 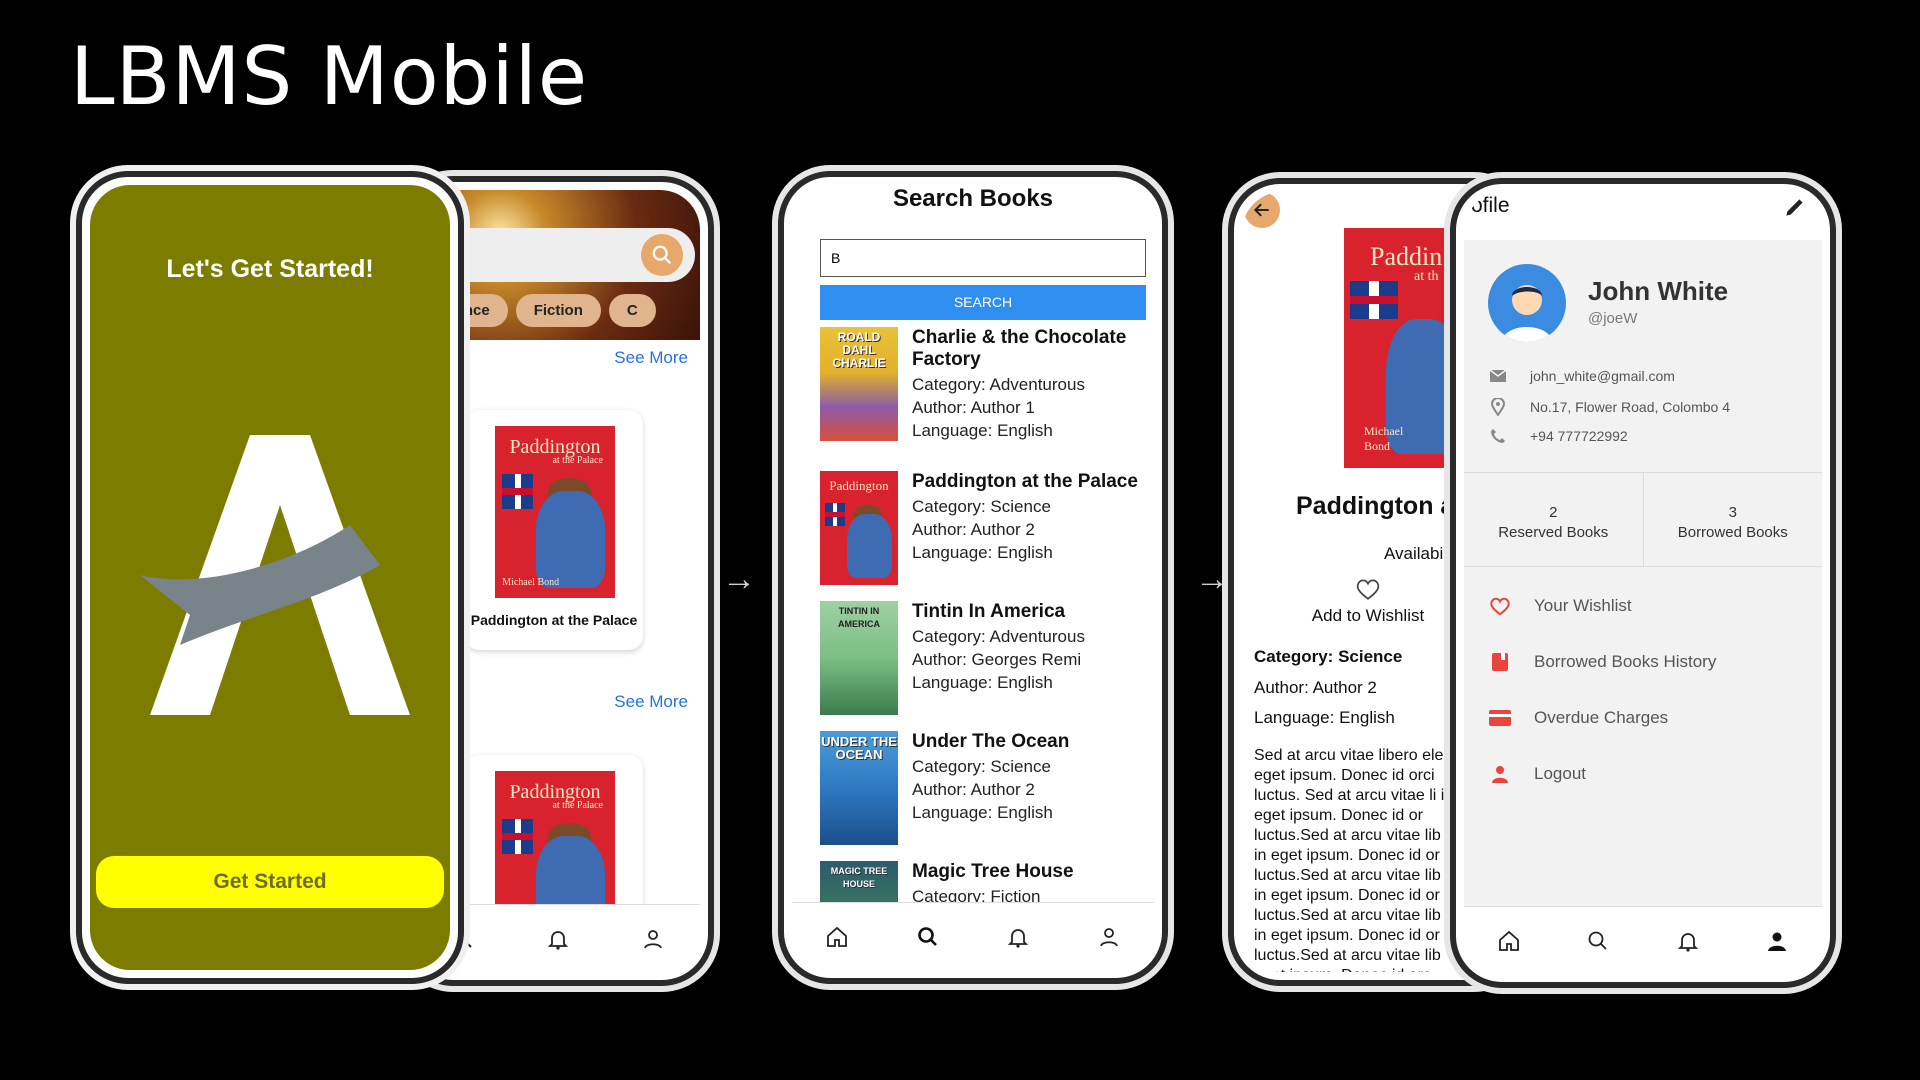 I want to click on book-cover: MAGIC TREE HOUSE, so click(x=859, y=884).